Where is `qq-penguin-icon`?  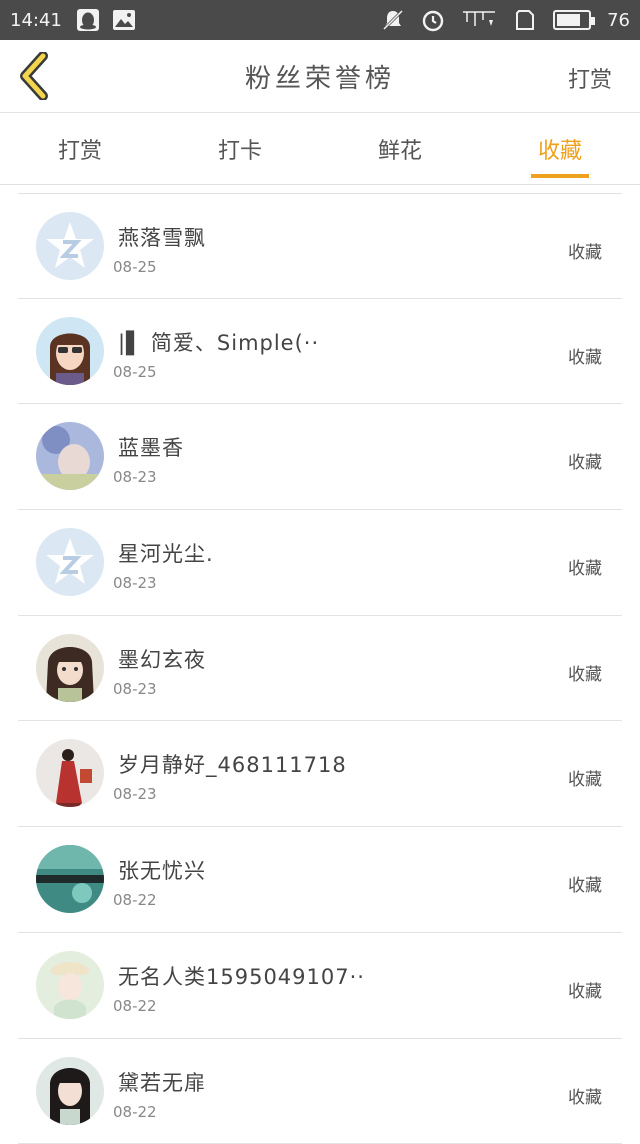
qq-penguin-icon is located at coordinates (88, 20).